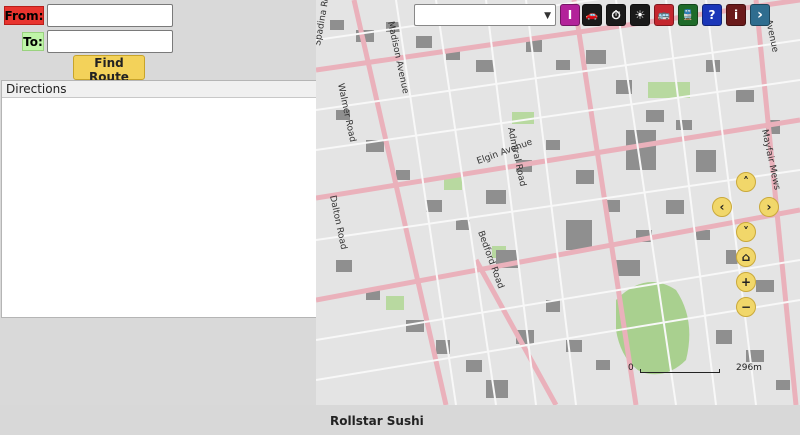  I want to click on from-field, so click(110, 15).